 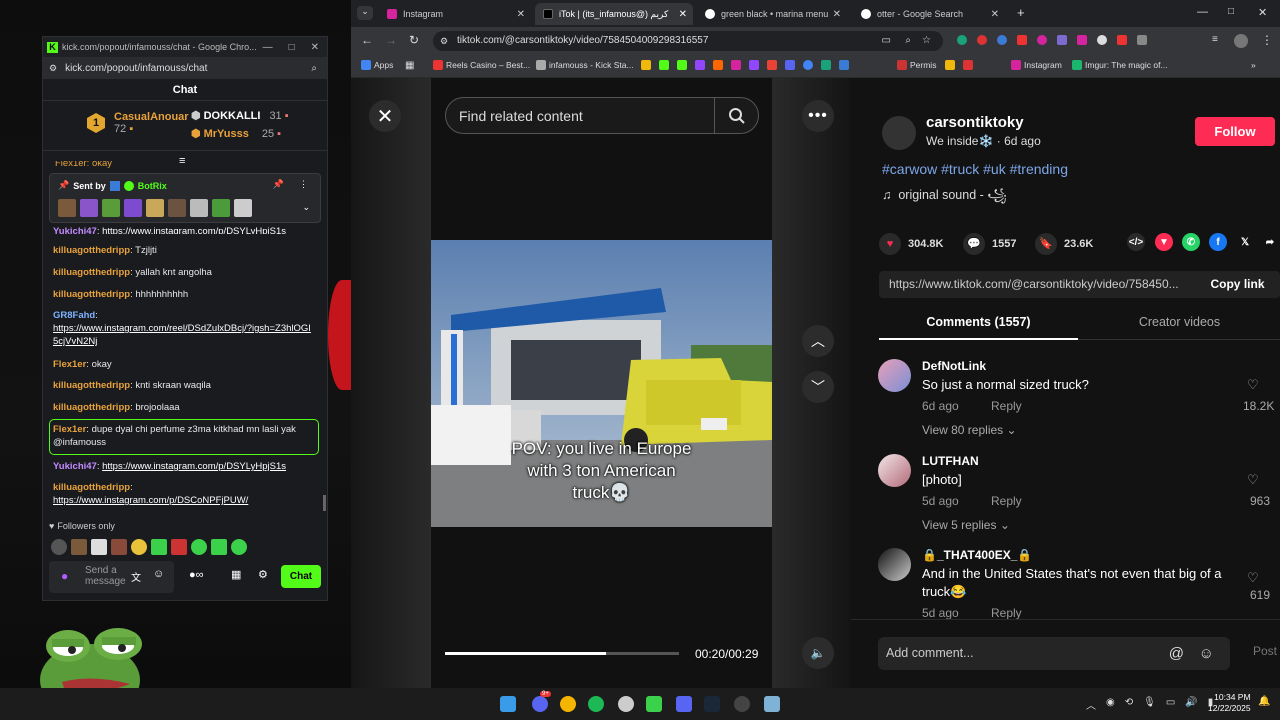 What do you see at coordinates (409, 65) in the screenshot?
I see `bookmark-grid: ▦` at bounding box center [409, 65].